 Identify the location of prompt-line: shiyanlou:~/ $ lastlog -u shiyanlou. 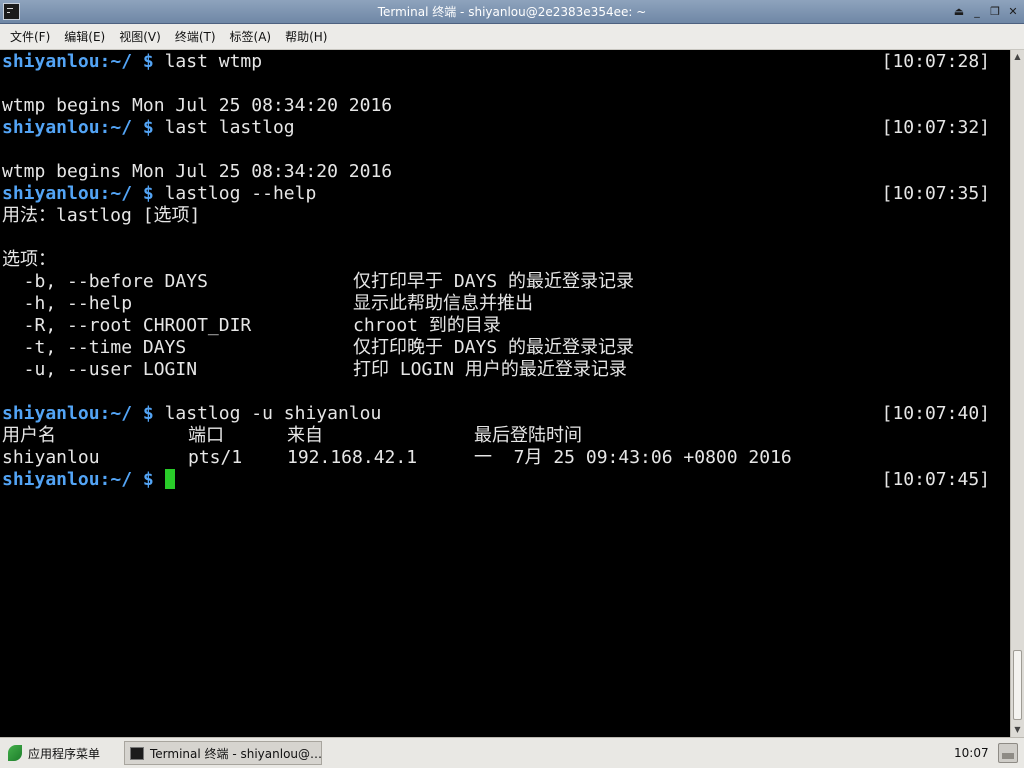
(191, 414).